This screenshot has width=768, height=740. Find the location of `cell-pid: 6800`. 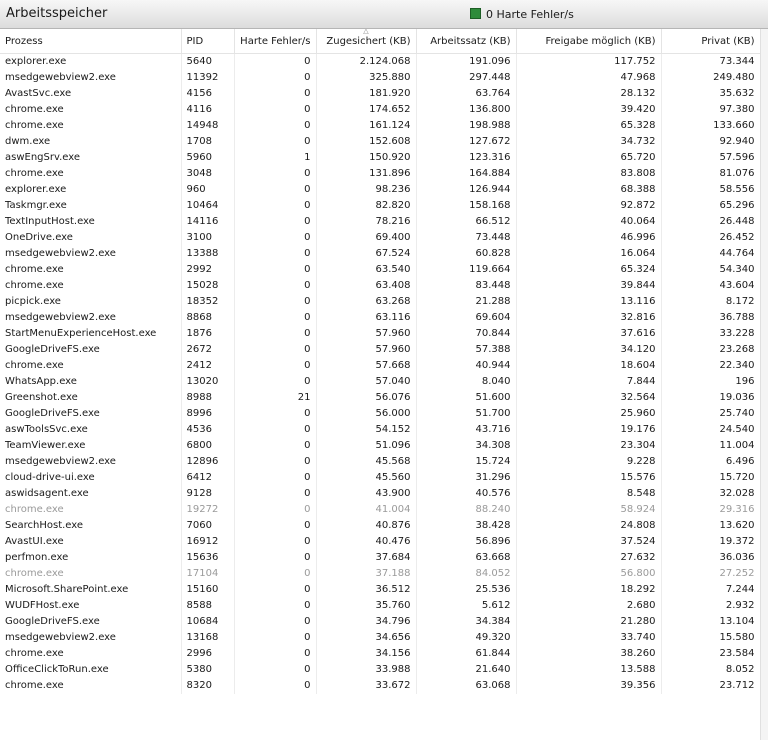

cell-pid: 6800 is located at coordinates (208, 446).